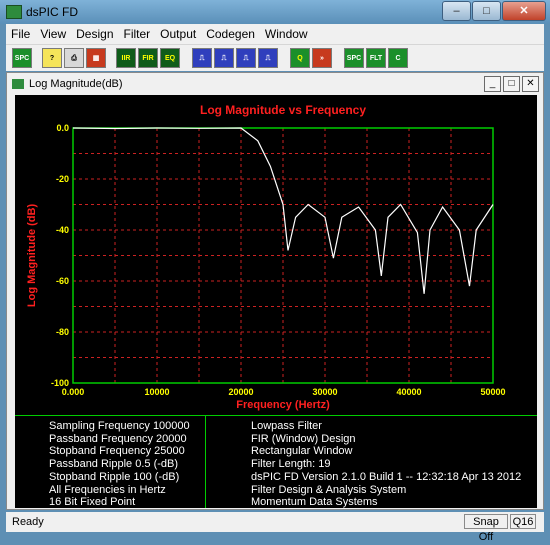  I want to click on company-name: Momentum Data Systems, so click(314, 502).